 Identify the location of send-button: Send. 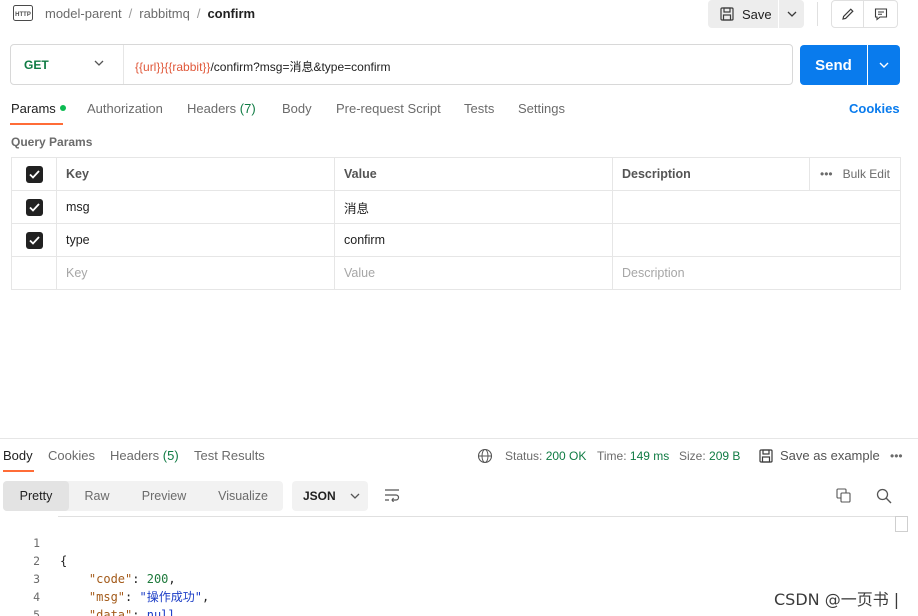
(833, 65).